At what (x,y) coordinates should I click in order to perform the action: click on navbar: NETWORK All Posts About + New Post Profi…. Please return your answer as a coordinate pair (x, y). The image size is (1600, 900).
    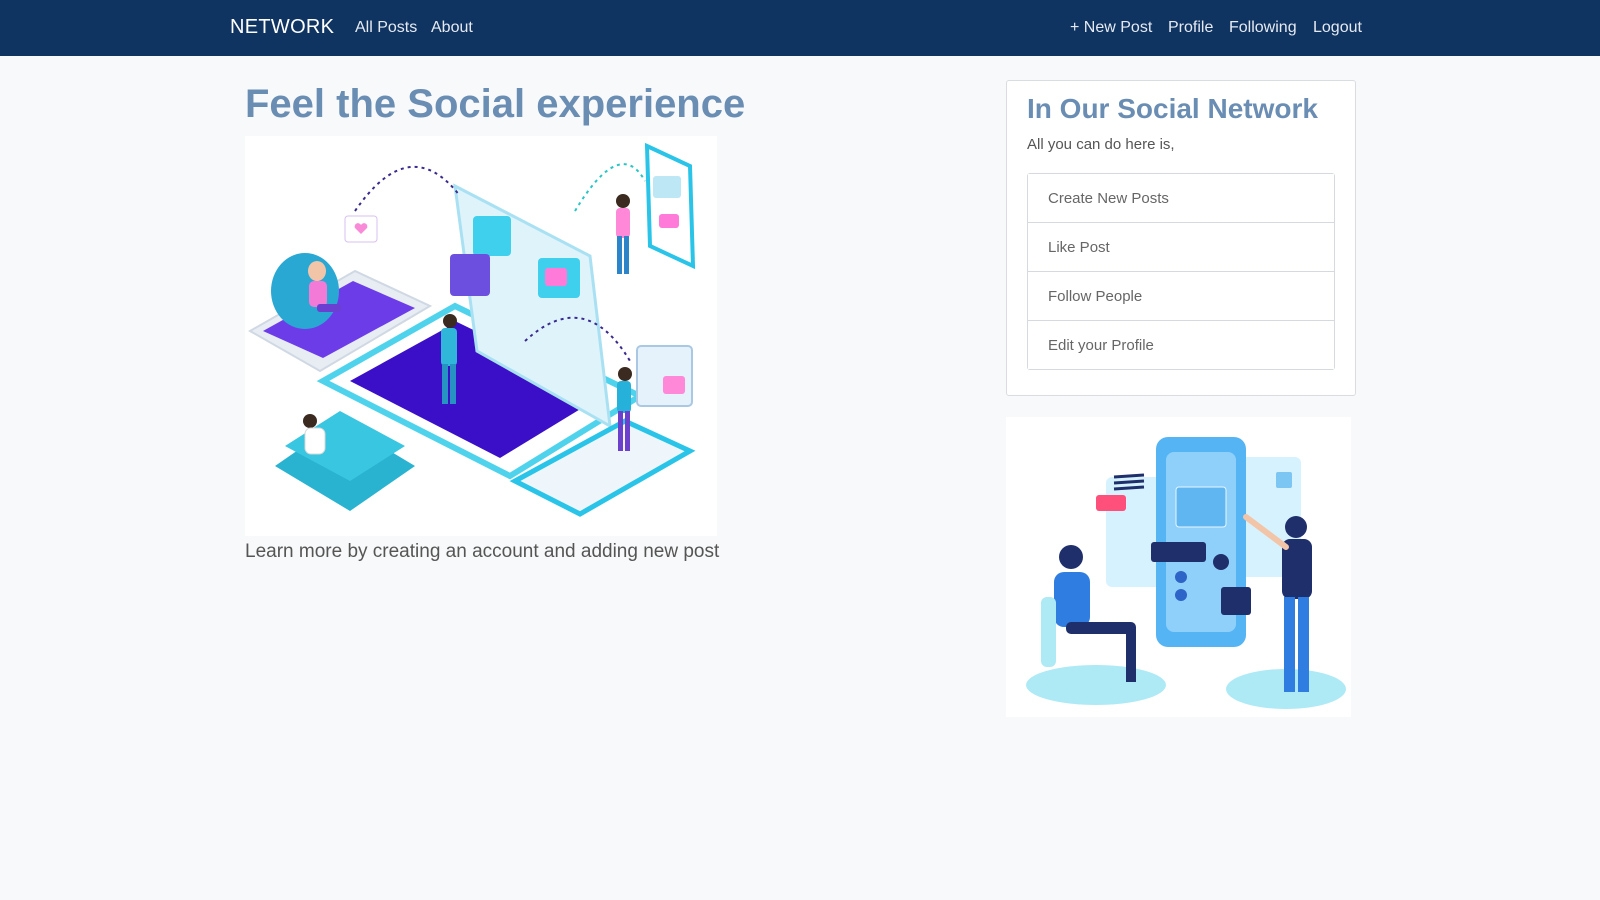
    Looking at the image, I should click on (800, 28).